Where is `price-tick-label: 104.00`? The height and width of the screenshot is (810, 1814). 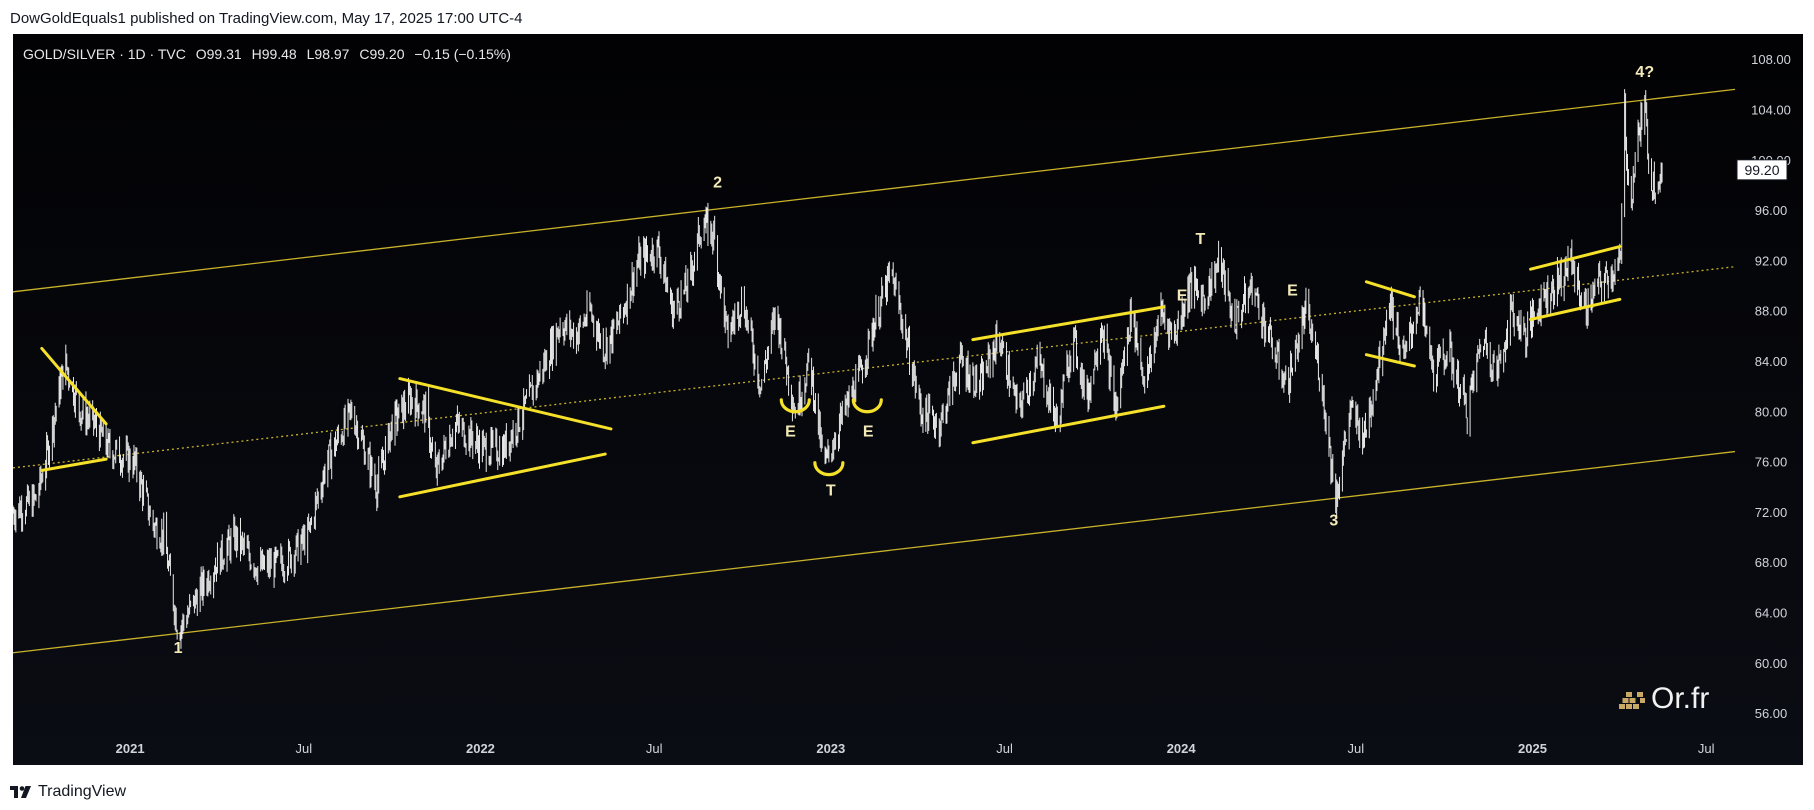 price-tick-label: 104.00 is located at coordinates (1771, 109).